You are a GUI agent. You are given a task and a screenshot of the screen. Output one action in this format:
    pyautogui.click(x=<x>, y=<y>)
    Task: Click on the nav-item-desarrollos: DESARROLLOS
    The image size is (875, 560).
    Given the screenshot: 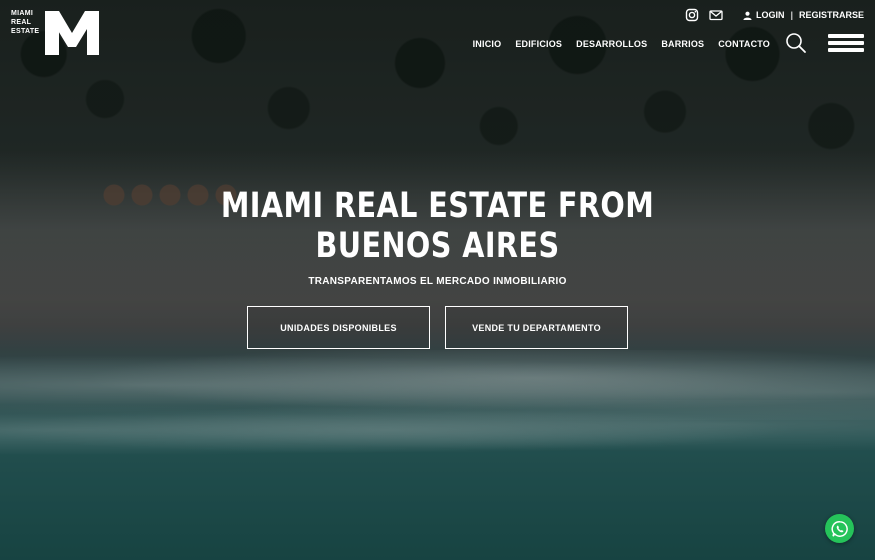 What is the action you would take?
    pyautogui.click(x=611, y=44)
    